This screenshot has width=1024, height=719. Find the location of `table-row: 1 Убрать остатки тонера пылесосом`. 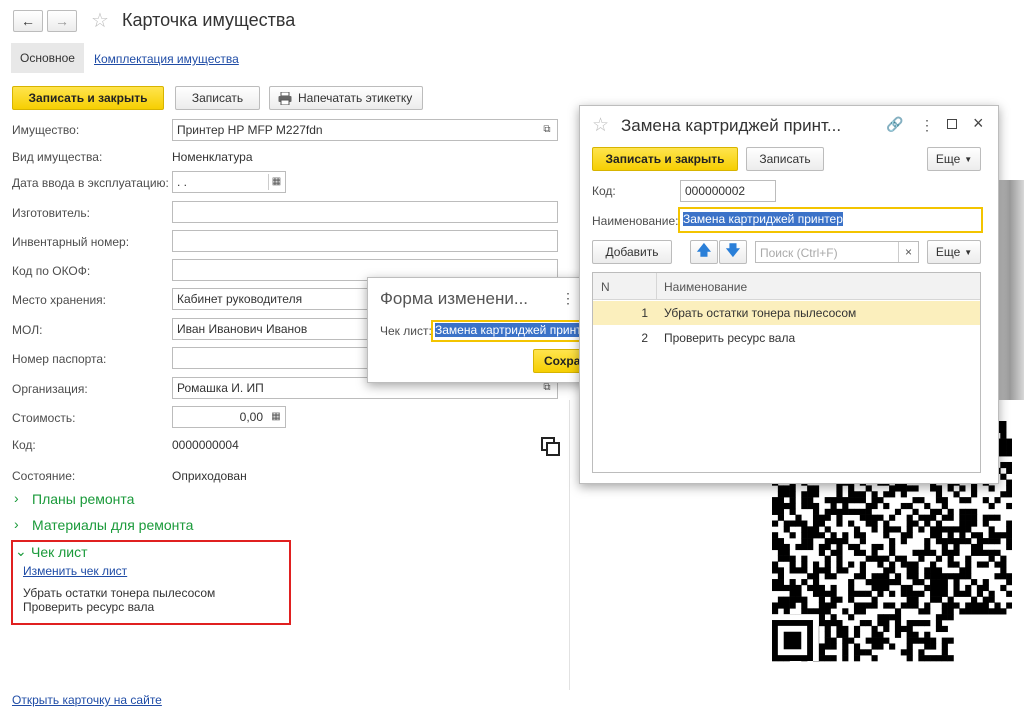

table-row: 1 Убрать остатки тонера пылесосом is located at coordinates (786, 313).